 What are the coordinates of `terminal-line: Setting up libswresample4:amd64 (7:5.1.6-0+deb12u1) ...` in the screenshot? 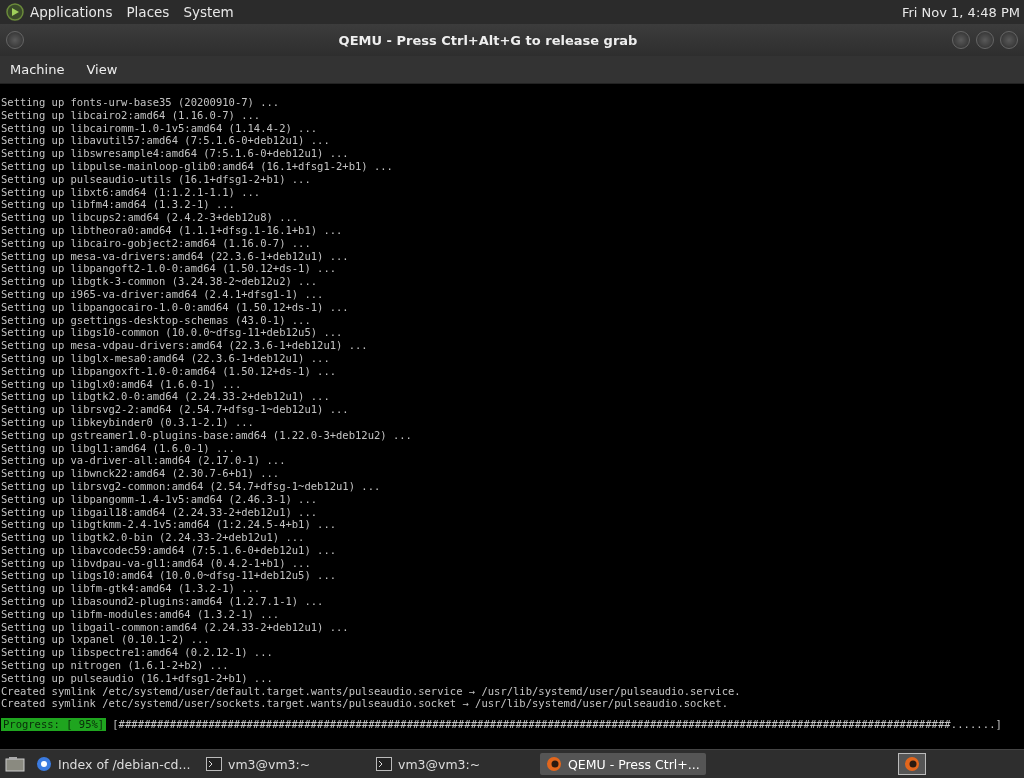 It's located at (175, 153).